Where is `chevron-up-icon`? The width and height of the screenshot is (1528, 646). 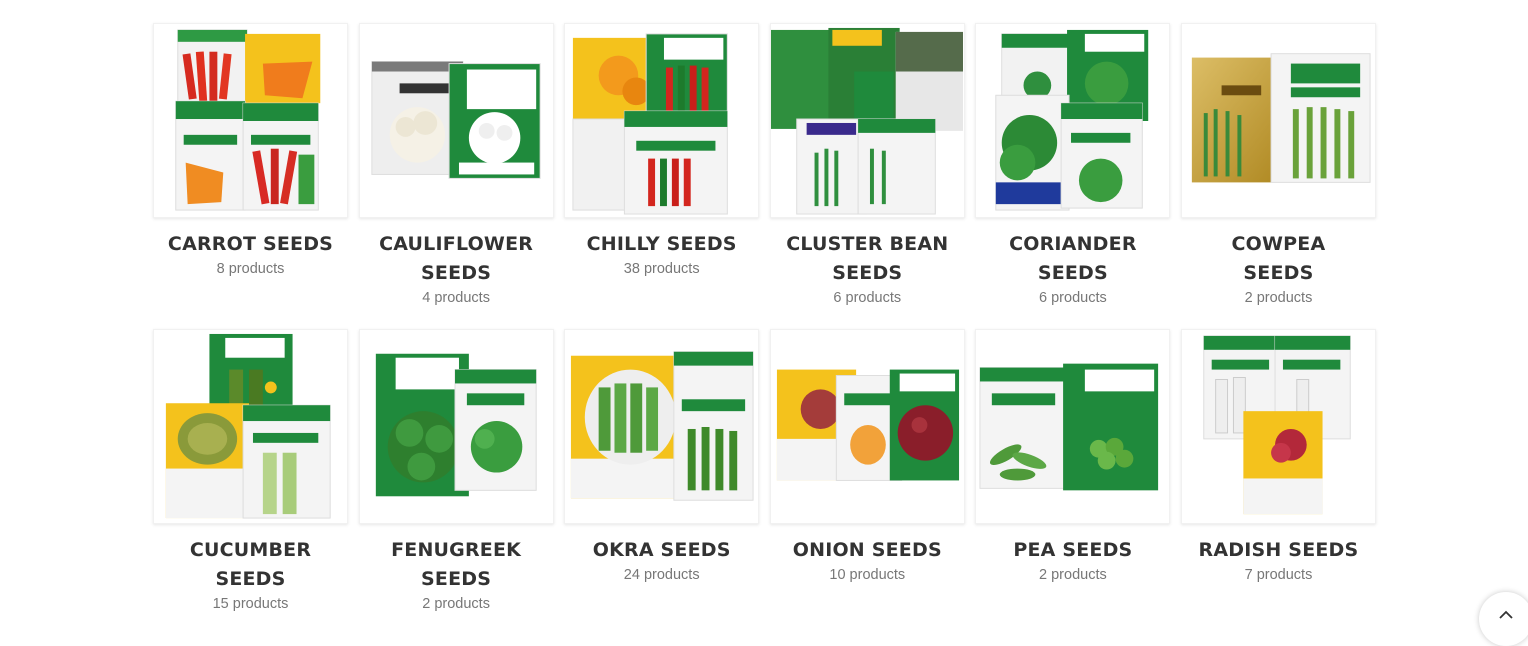 chevron-up-icon is located at coordinates (1506, 614).